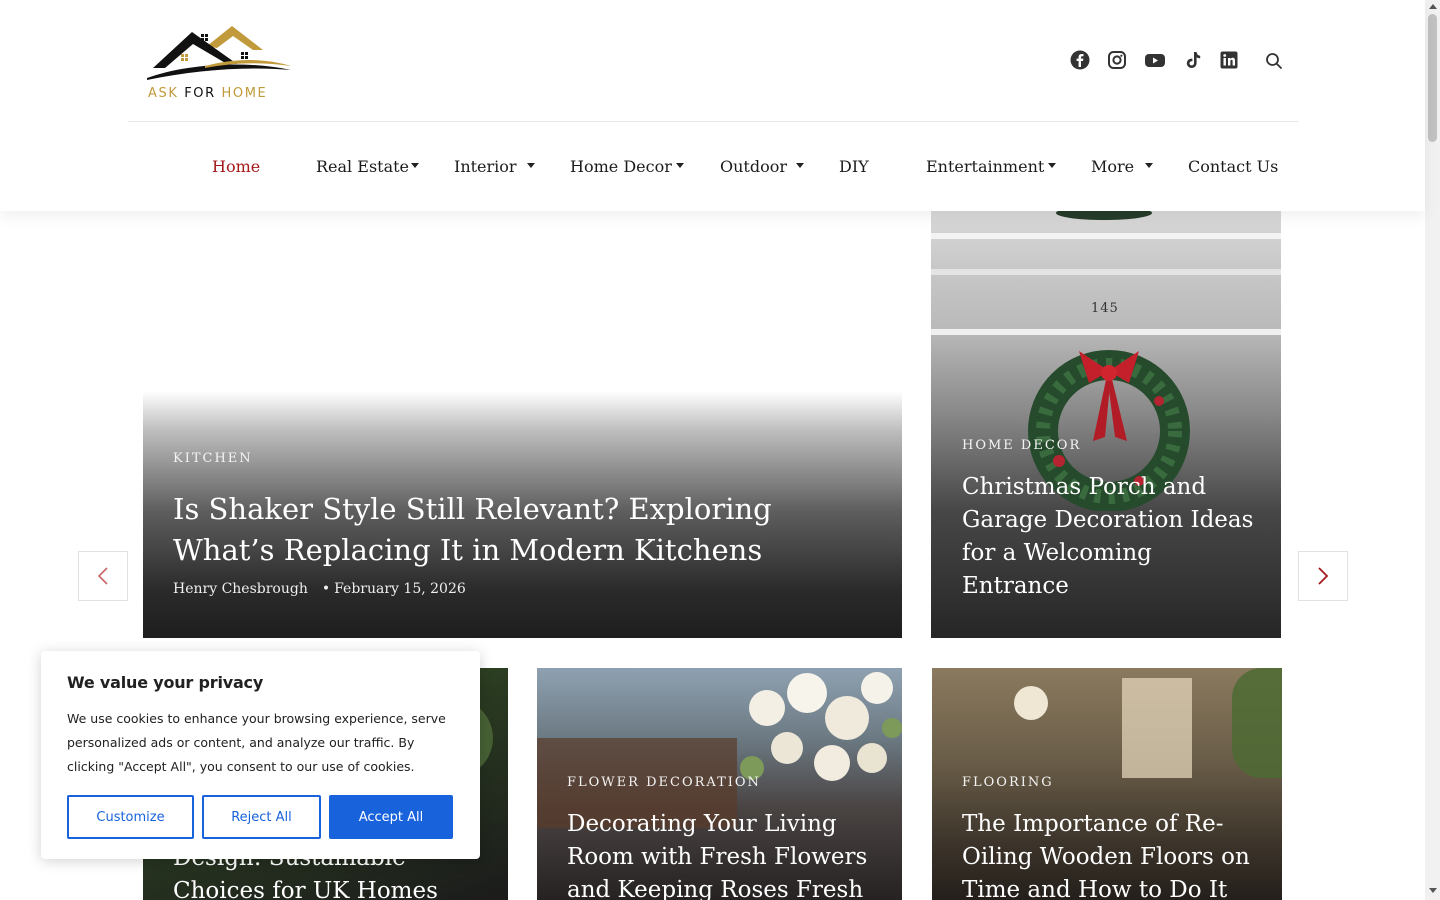 This screenshot has width=1440, height=900. What do you see at coordinates (753, 166) in the screenshot?
I see `nav-item-outdoor: Outdoor` at bounding box center [753, 166].